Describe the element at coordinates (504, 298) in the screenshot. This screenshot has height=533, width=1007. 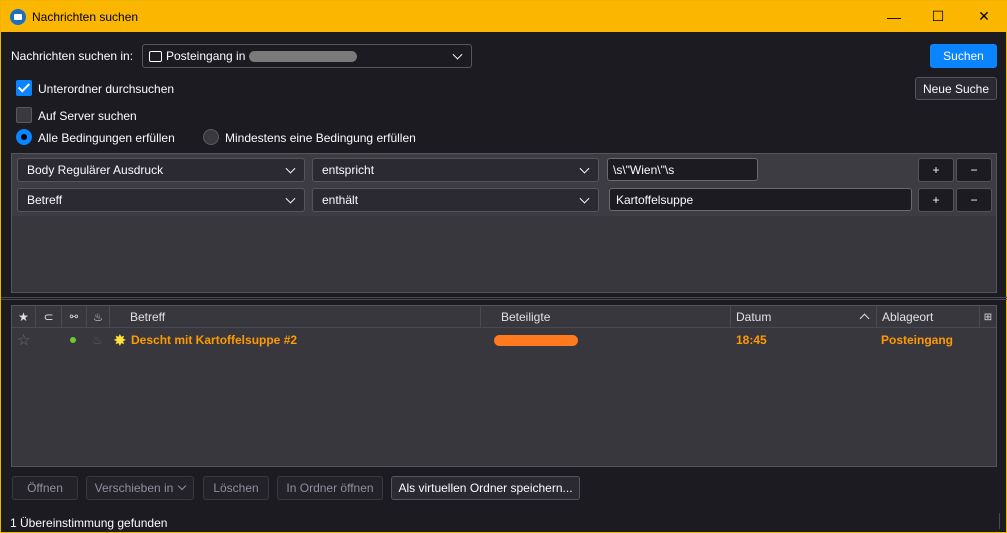
I see `splitter` at that location.